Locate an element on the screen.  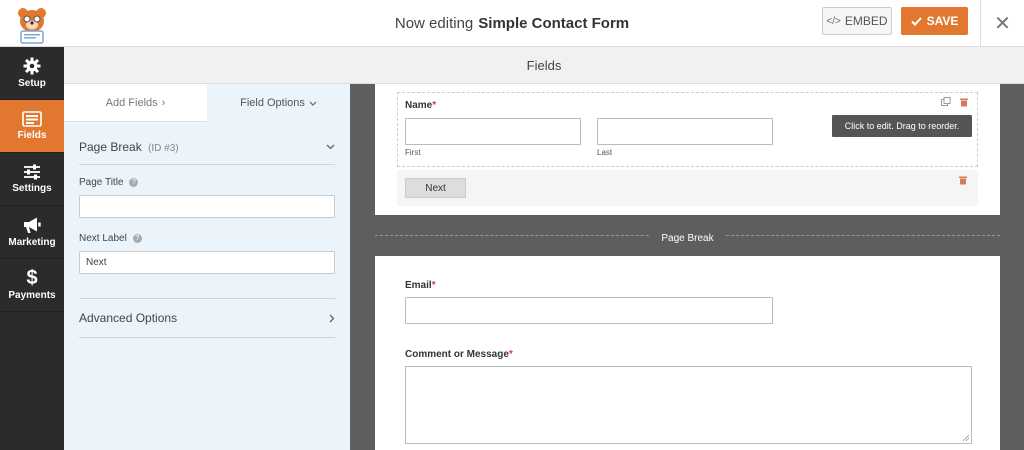
page-break-label-wrap: Page Break is located at coordinates (687, 237).